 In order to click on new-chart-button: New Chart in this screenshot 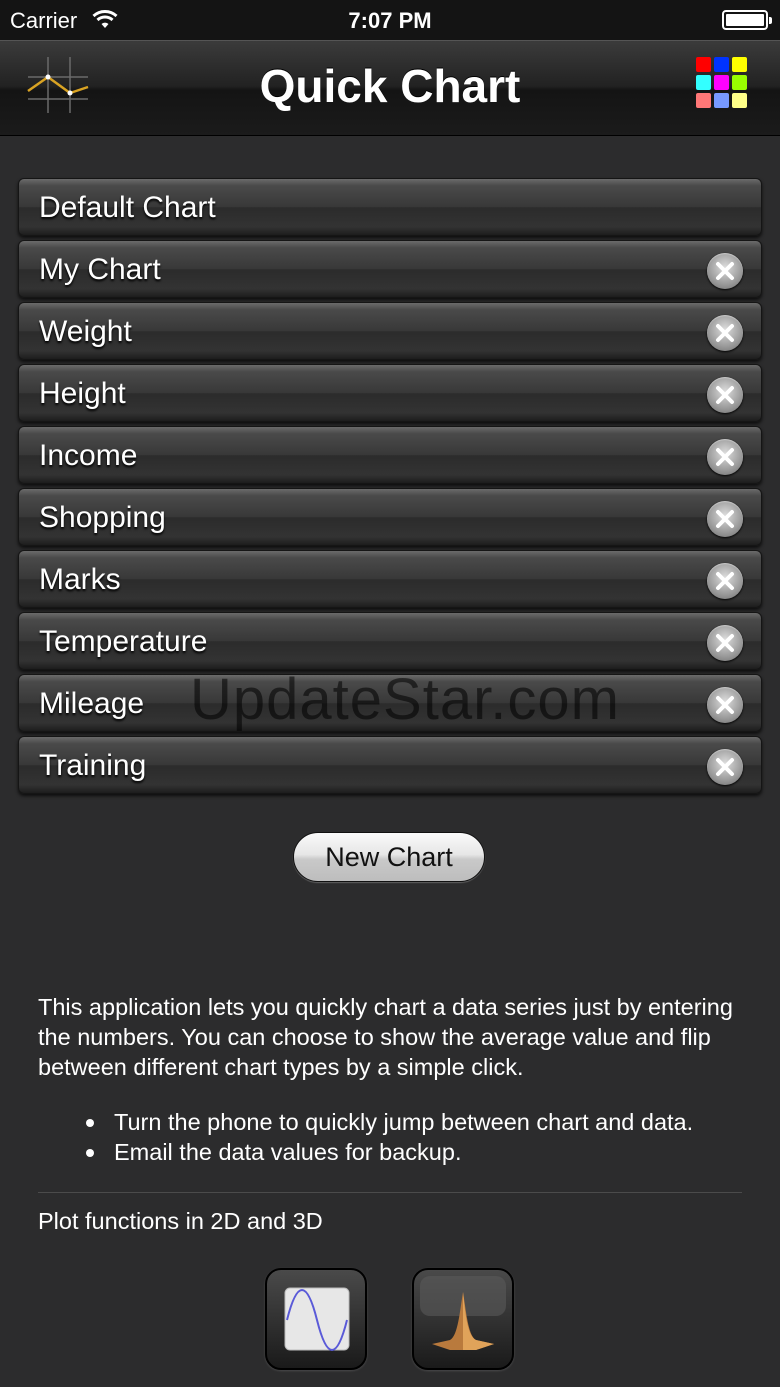, I will do `click(389, 857)`.